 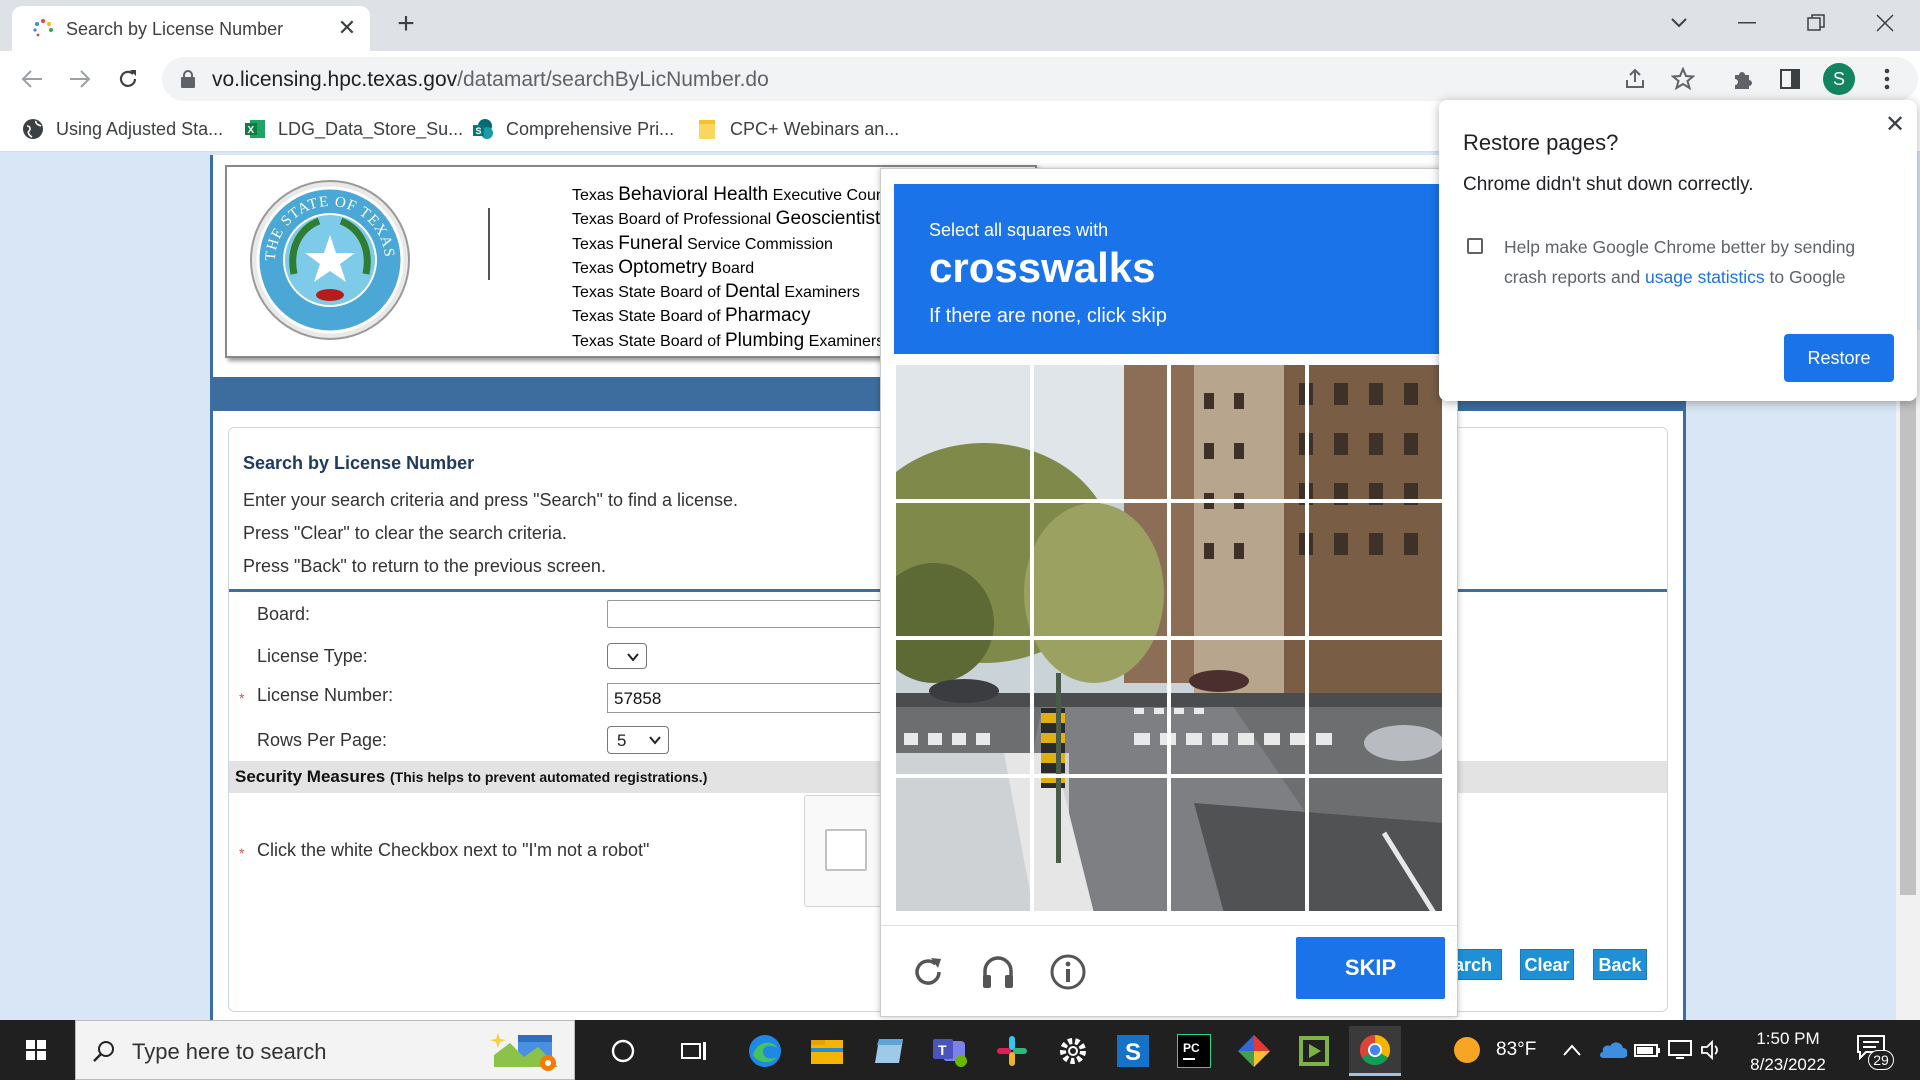 What do you see at coordinates (695, 1051) in the screenshot?
I see `task-view-icon` at bounding box center [695, 1051].